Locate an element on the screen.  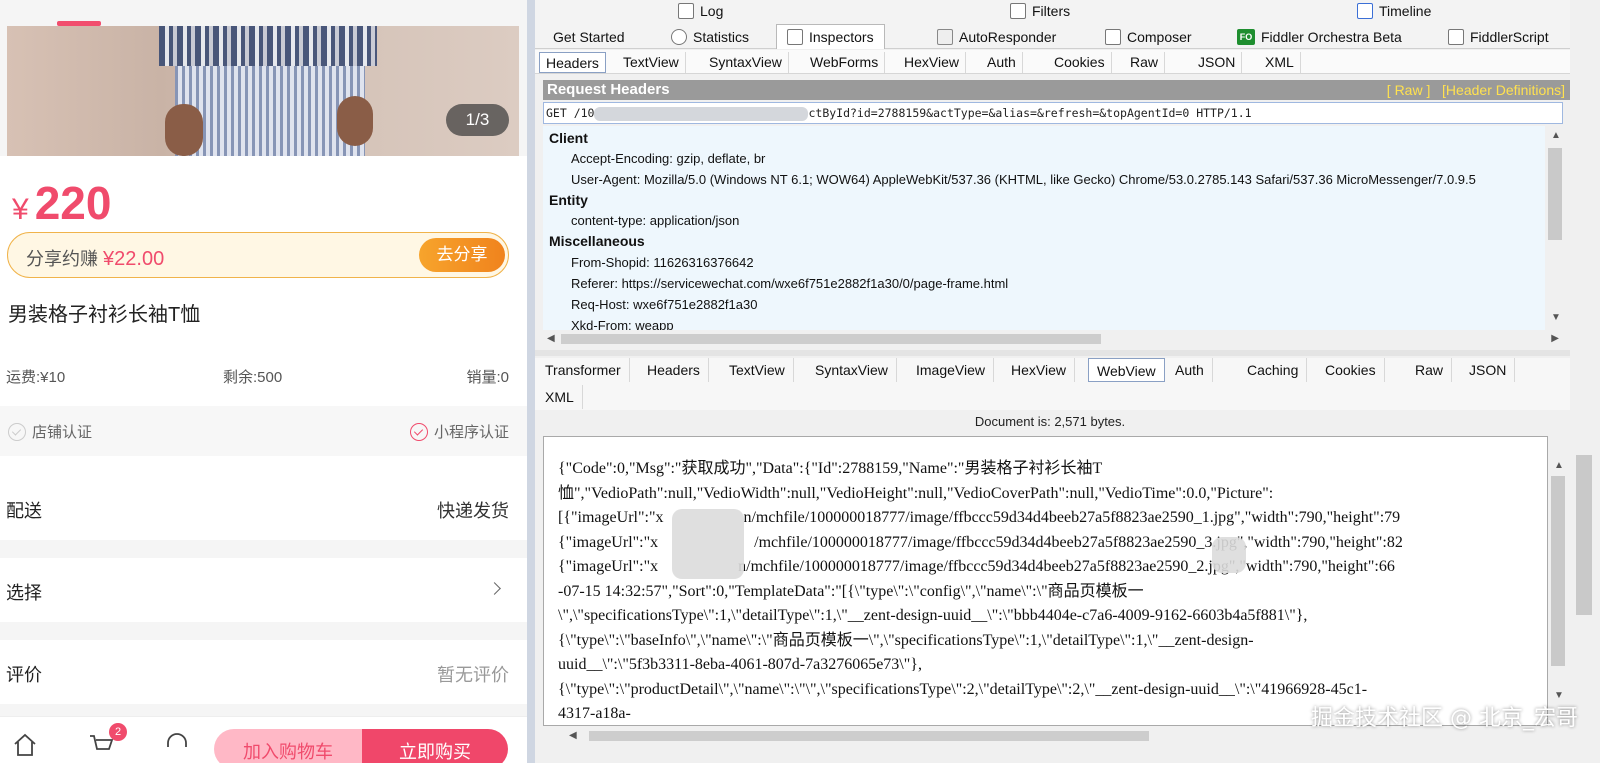
request-headers-title: Request Headers is located at coordinates (608, 89).